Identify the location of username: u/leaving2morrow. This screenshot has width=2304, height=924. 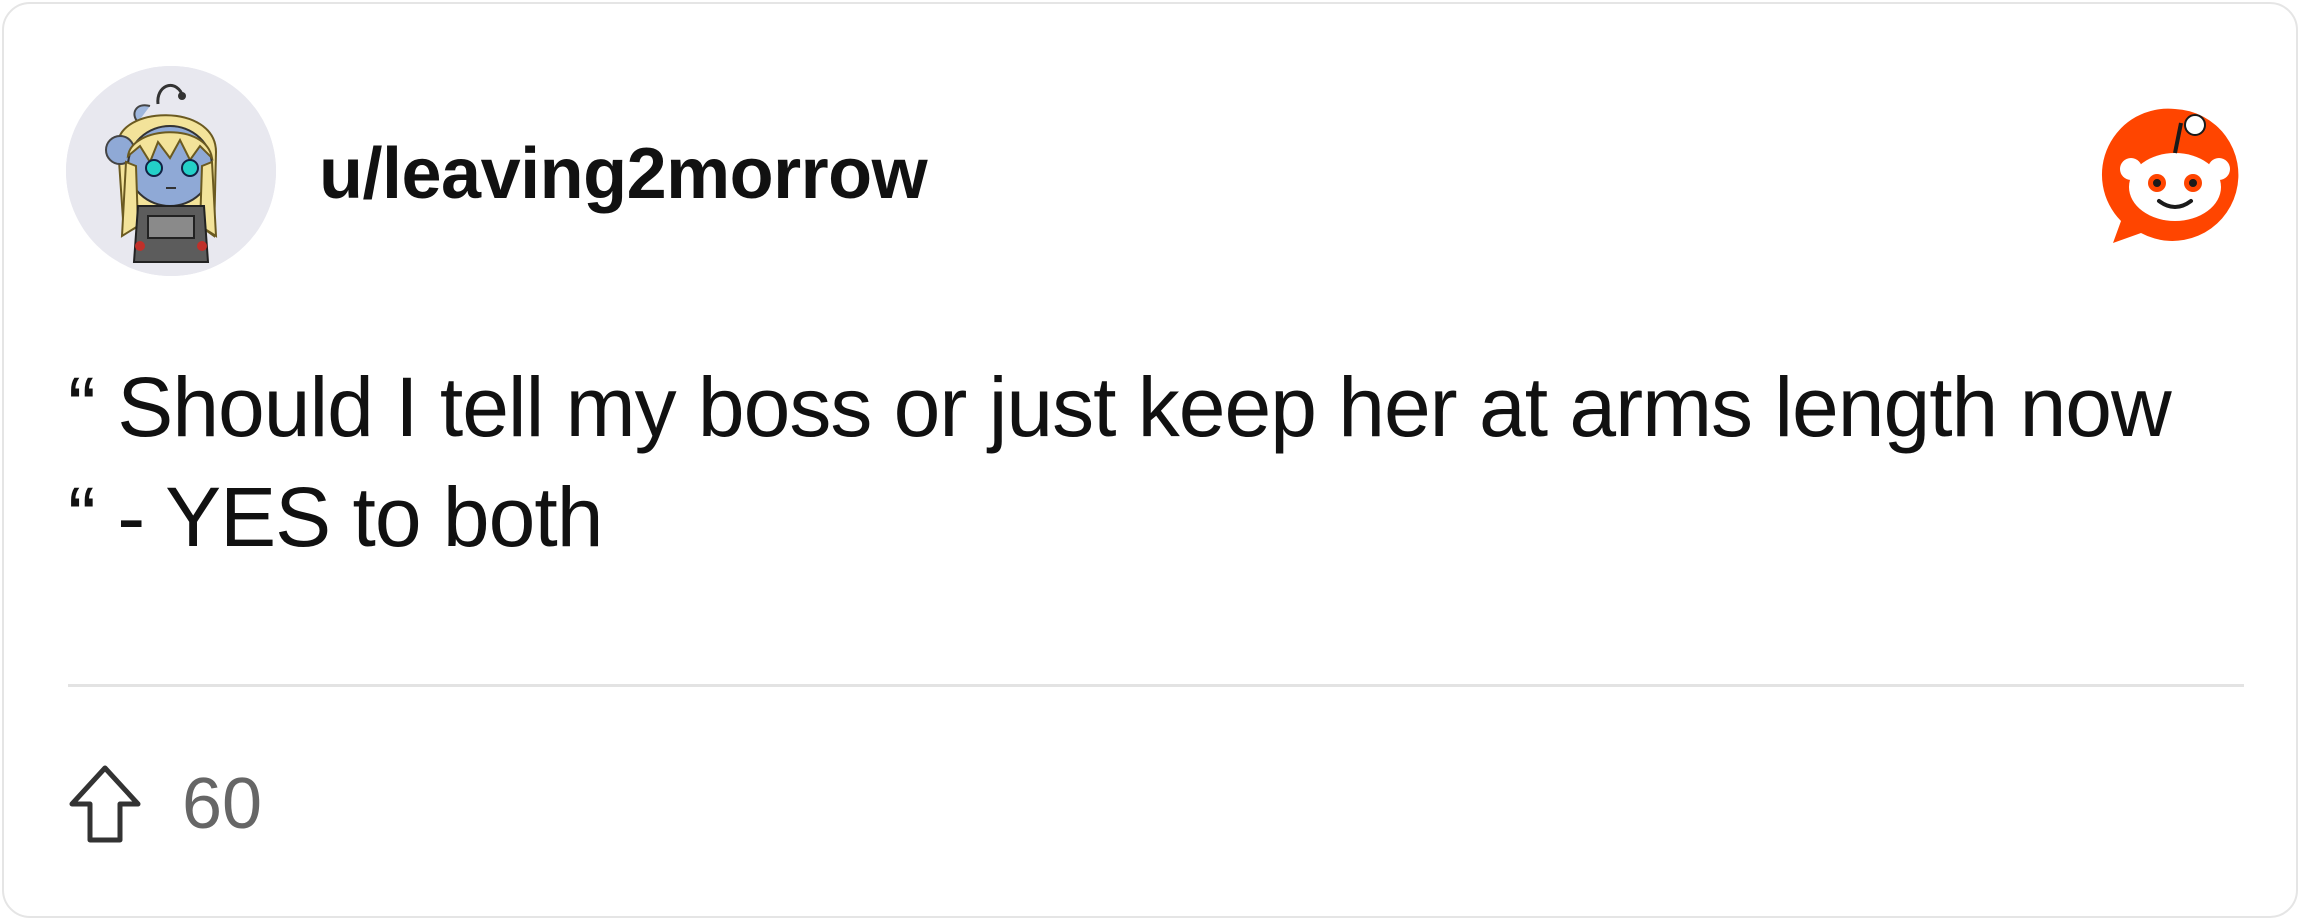
(623, 174).